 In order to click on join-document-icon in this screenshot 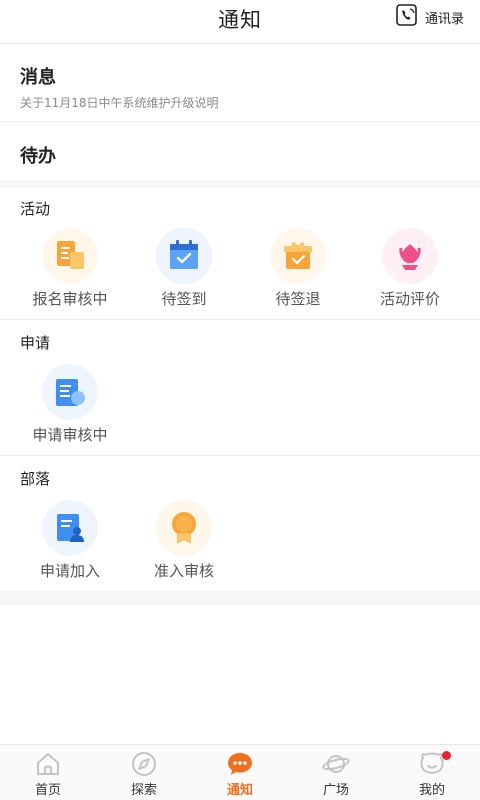, I will do `click(70, 528)`.